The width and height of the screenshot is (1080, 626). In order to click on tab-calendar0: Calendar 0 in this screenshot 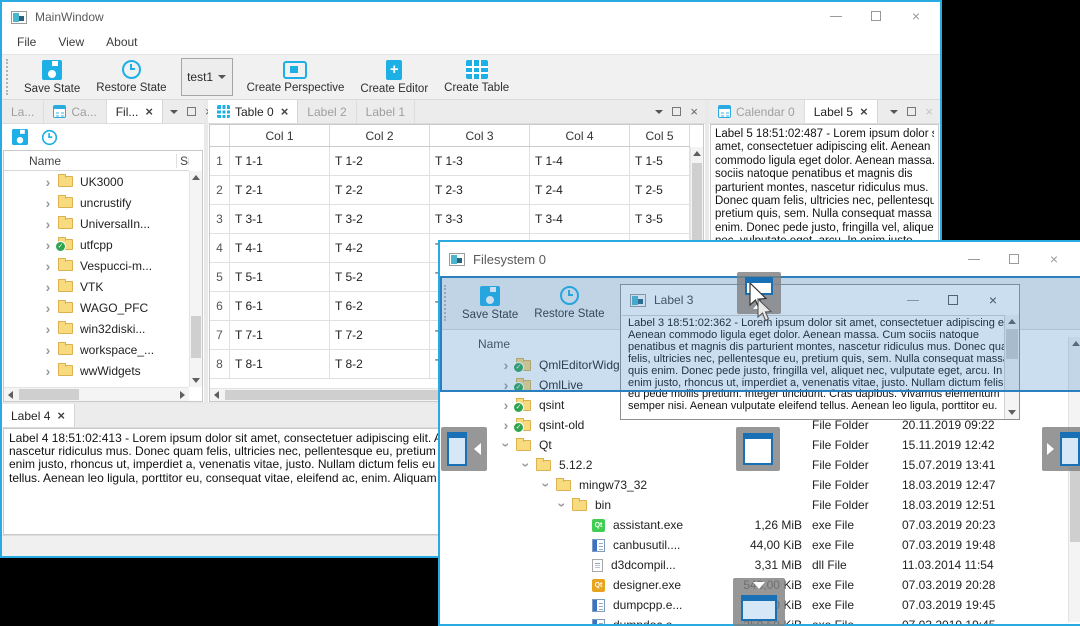, I will do `click(757, 111)`.